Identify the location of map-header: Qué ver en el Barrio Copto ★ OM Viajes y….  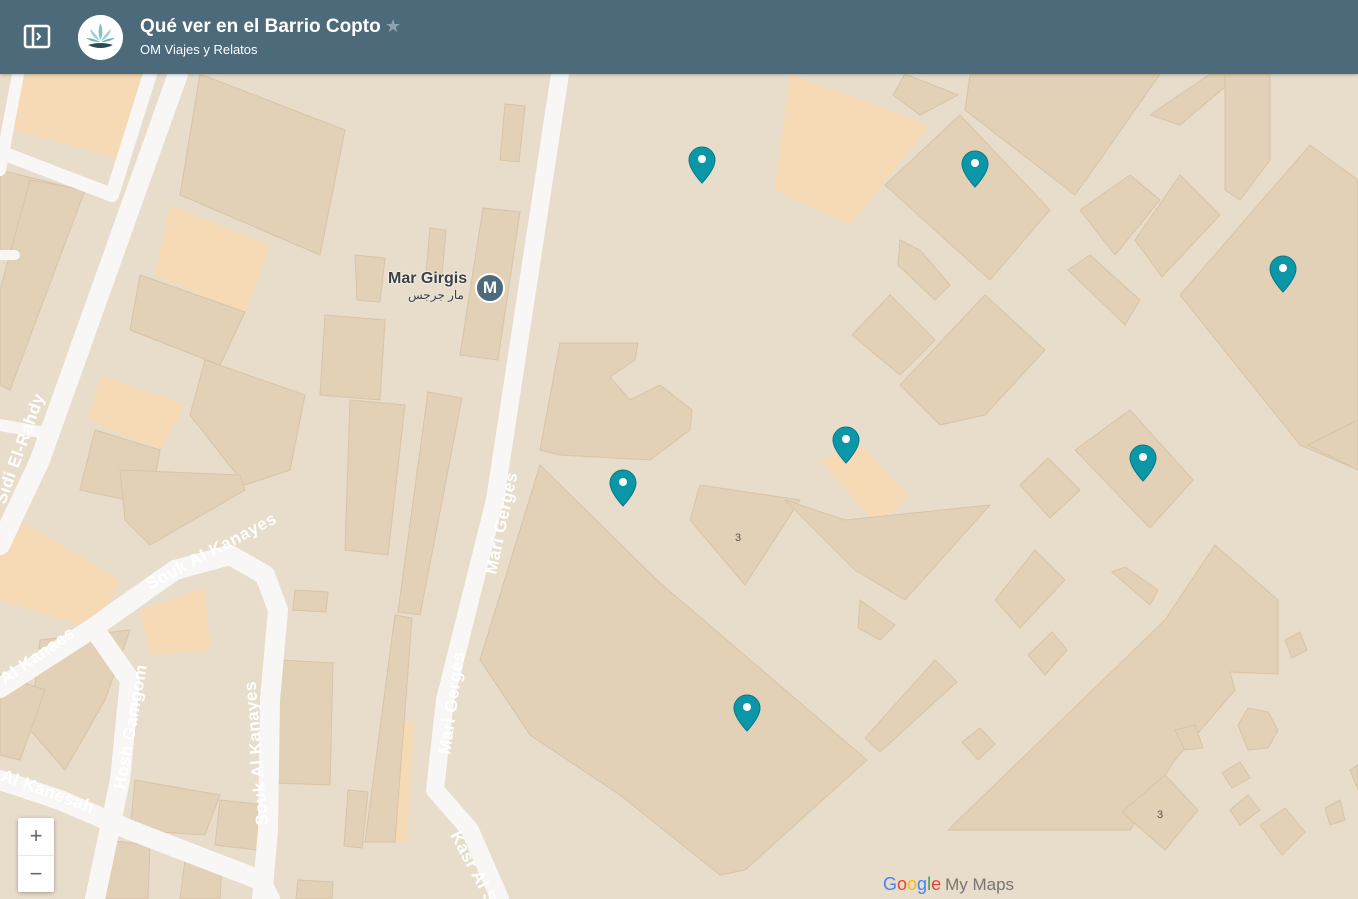
(679, 37).